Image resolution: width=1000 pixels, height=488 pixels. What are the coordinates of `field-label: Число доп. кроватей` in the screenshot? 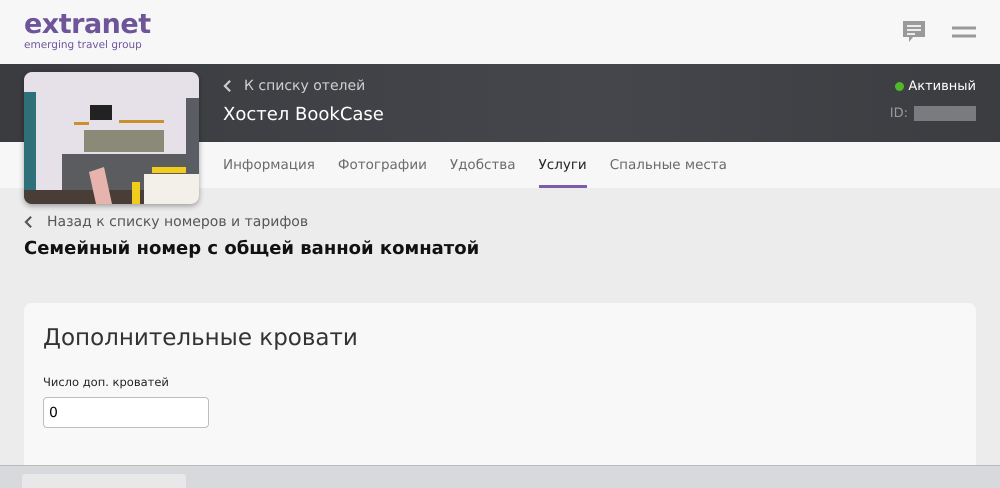 It's located at (106, 382).